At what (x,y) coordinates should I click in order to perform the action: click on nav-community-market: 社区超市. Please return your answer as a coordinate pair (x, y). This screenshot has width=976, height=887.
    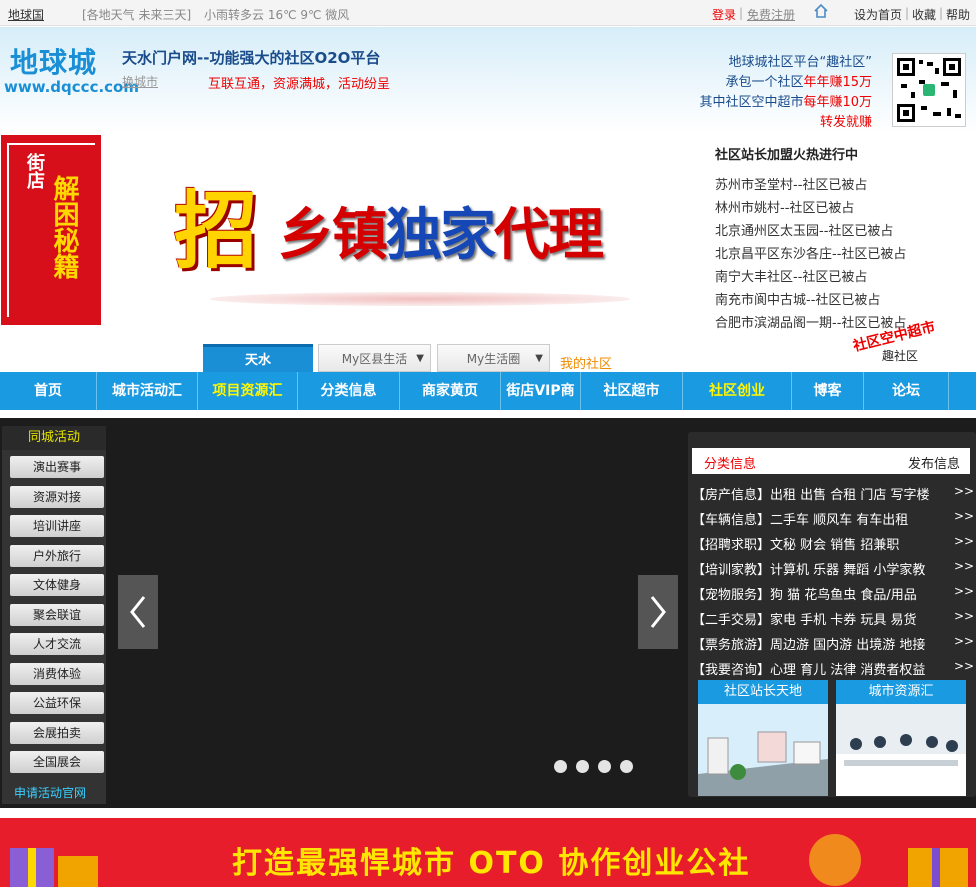
    Looking at the image, I should click on (632, 391).